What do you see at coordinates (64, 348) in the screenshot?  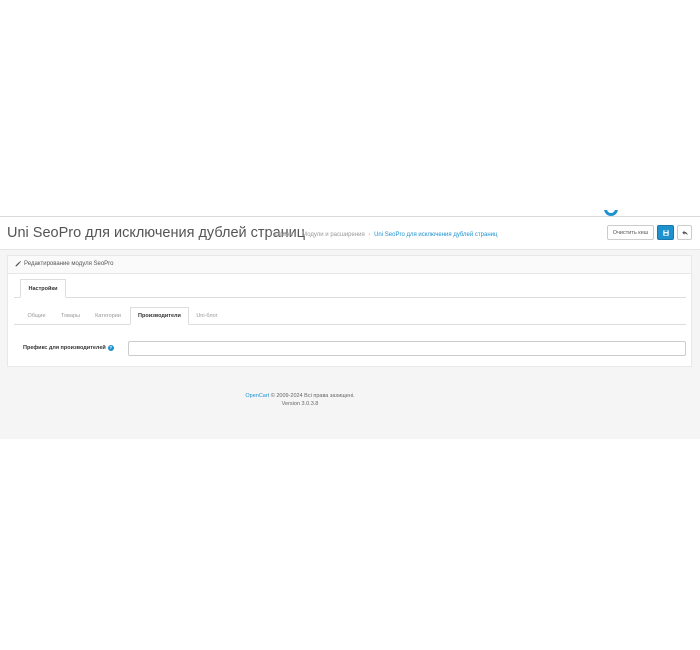 I see `prefix-label-text: Префикс для производителей` at bounding box center [64, 348].